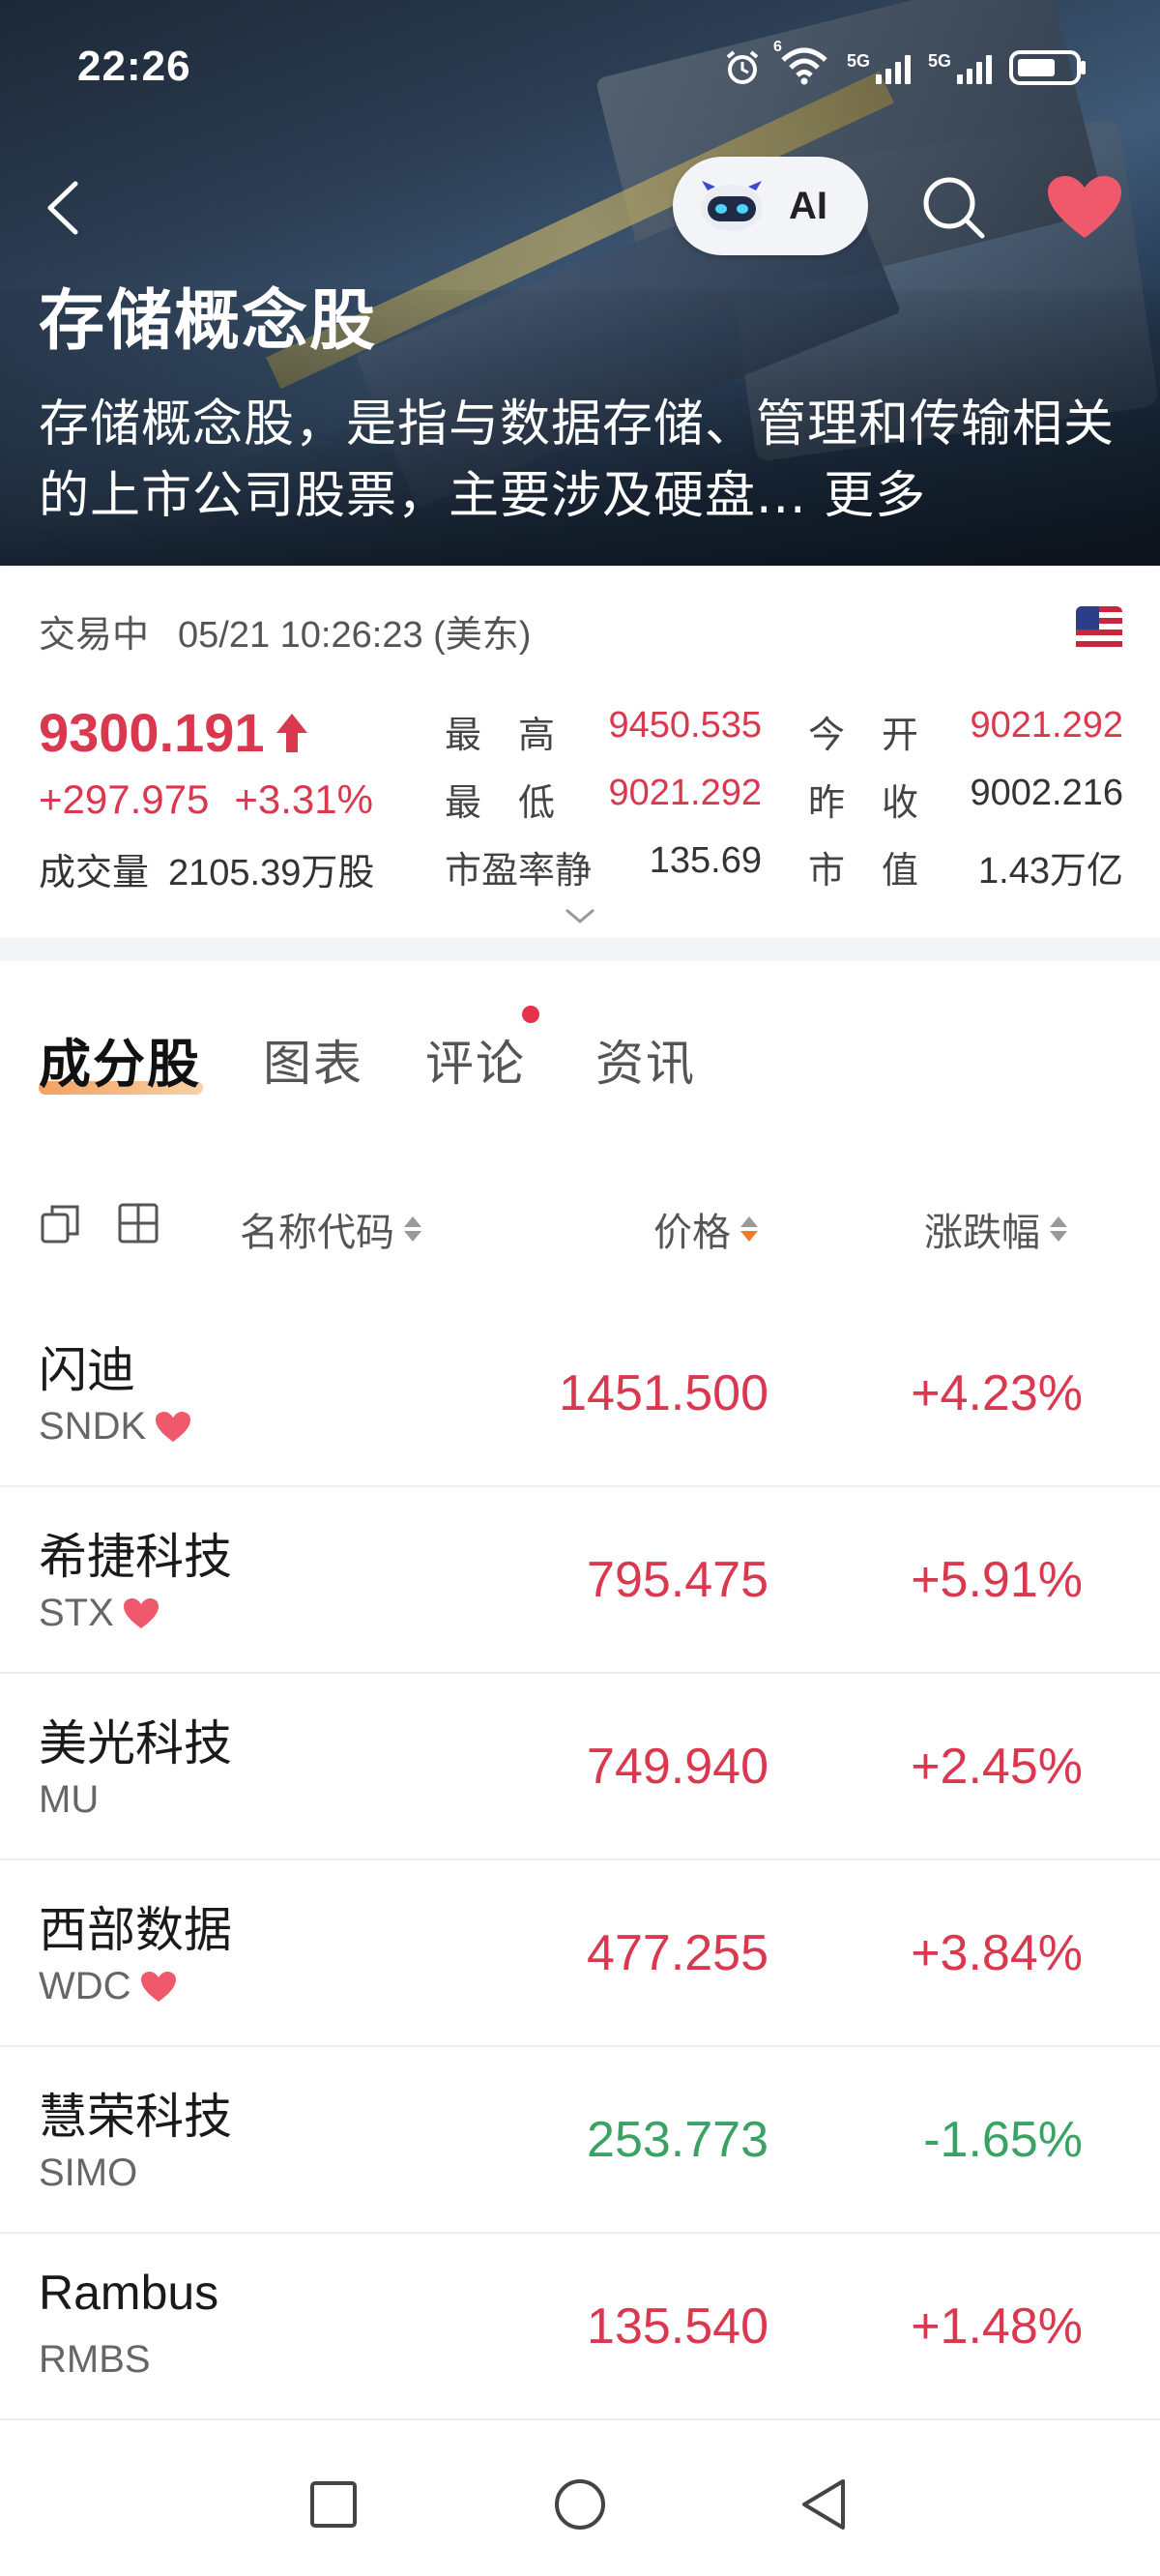 Image resolution: width=1160 pixels, height=2576 pixels. I want to click on alarm-icon, so click(742, 67).